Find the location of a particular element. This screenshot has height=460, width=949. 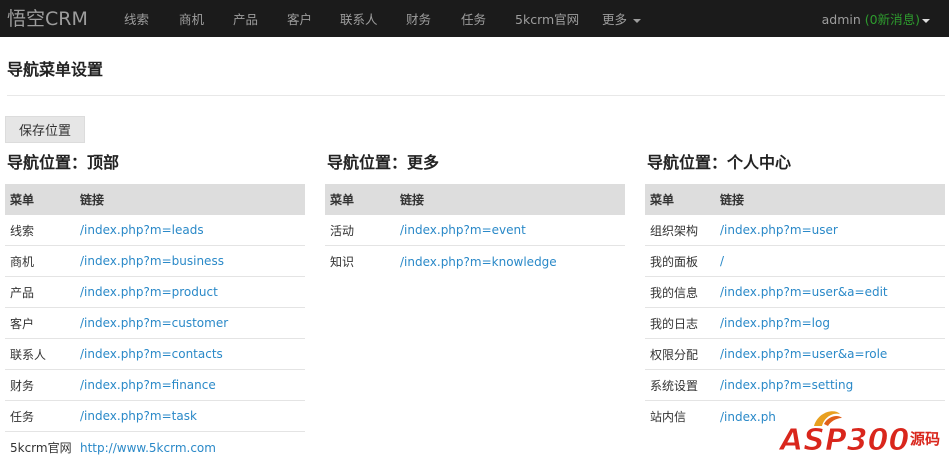

nav-item-customer: 客户 is located at coordinates (299, 18).